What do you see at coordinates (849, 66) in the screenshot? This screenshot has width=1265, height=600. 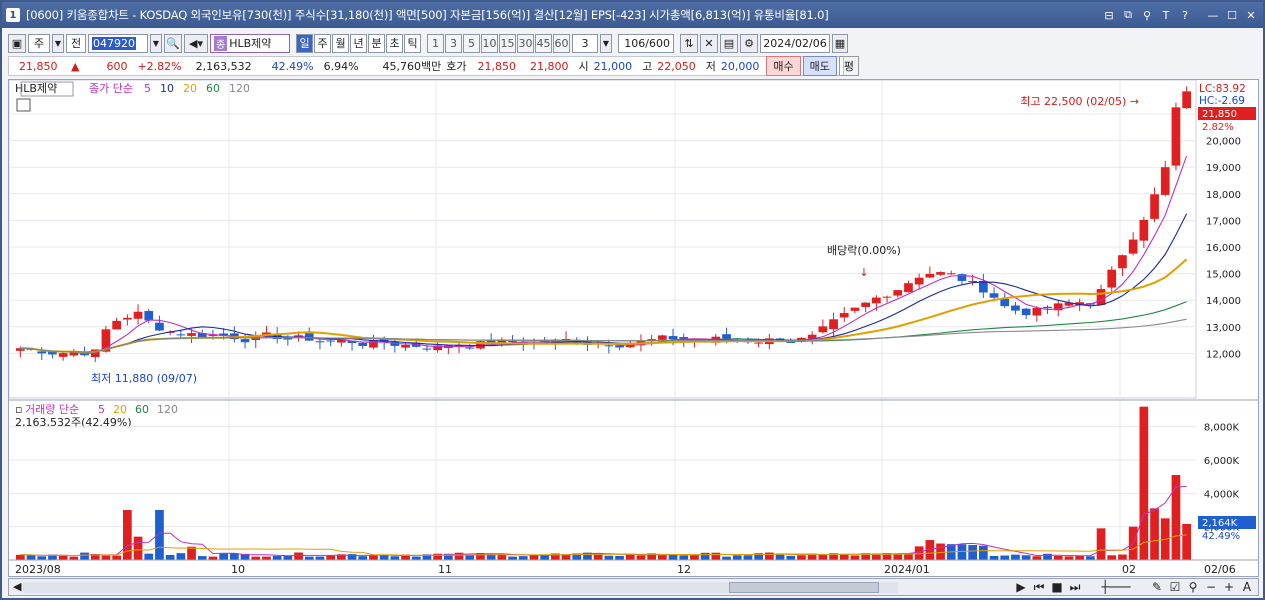 I see `average-button: 평` at bounding box center [849, 66].